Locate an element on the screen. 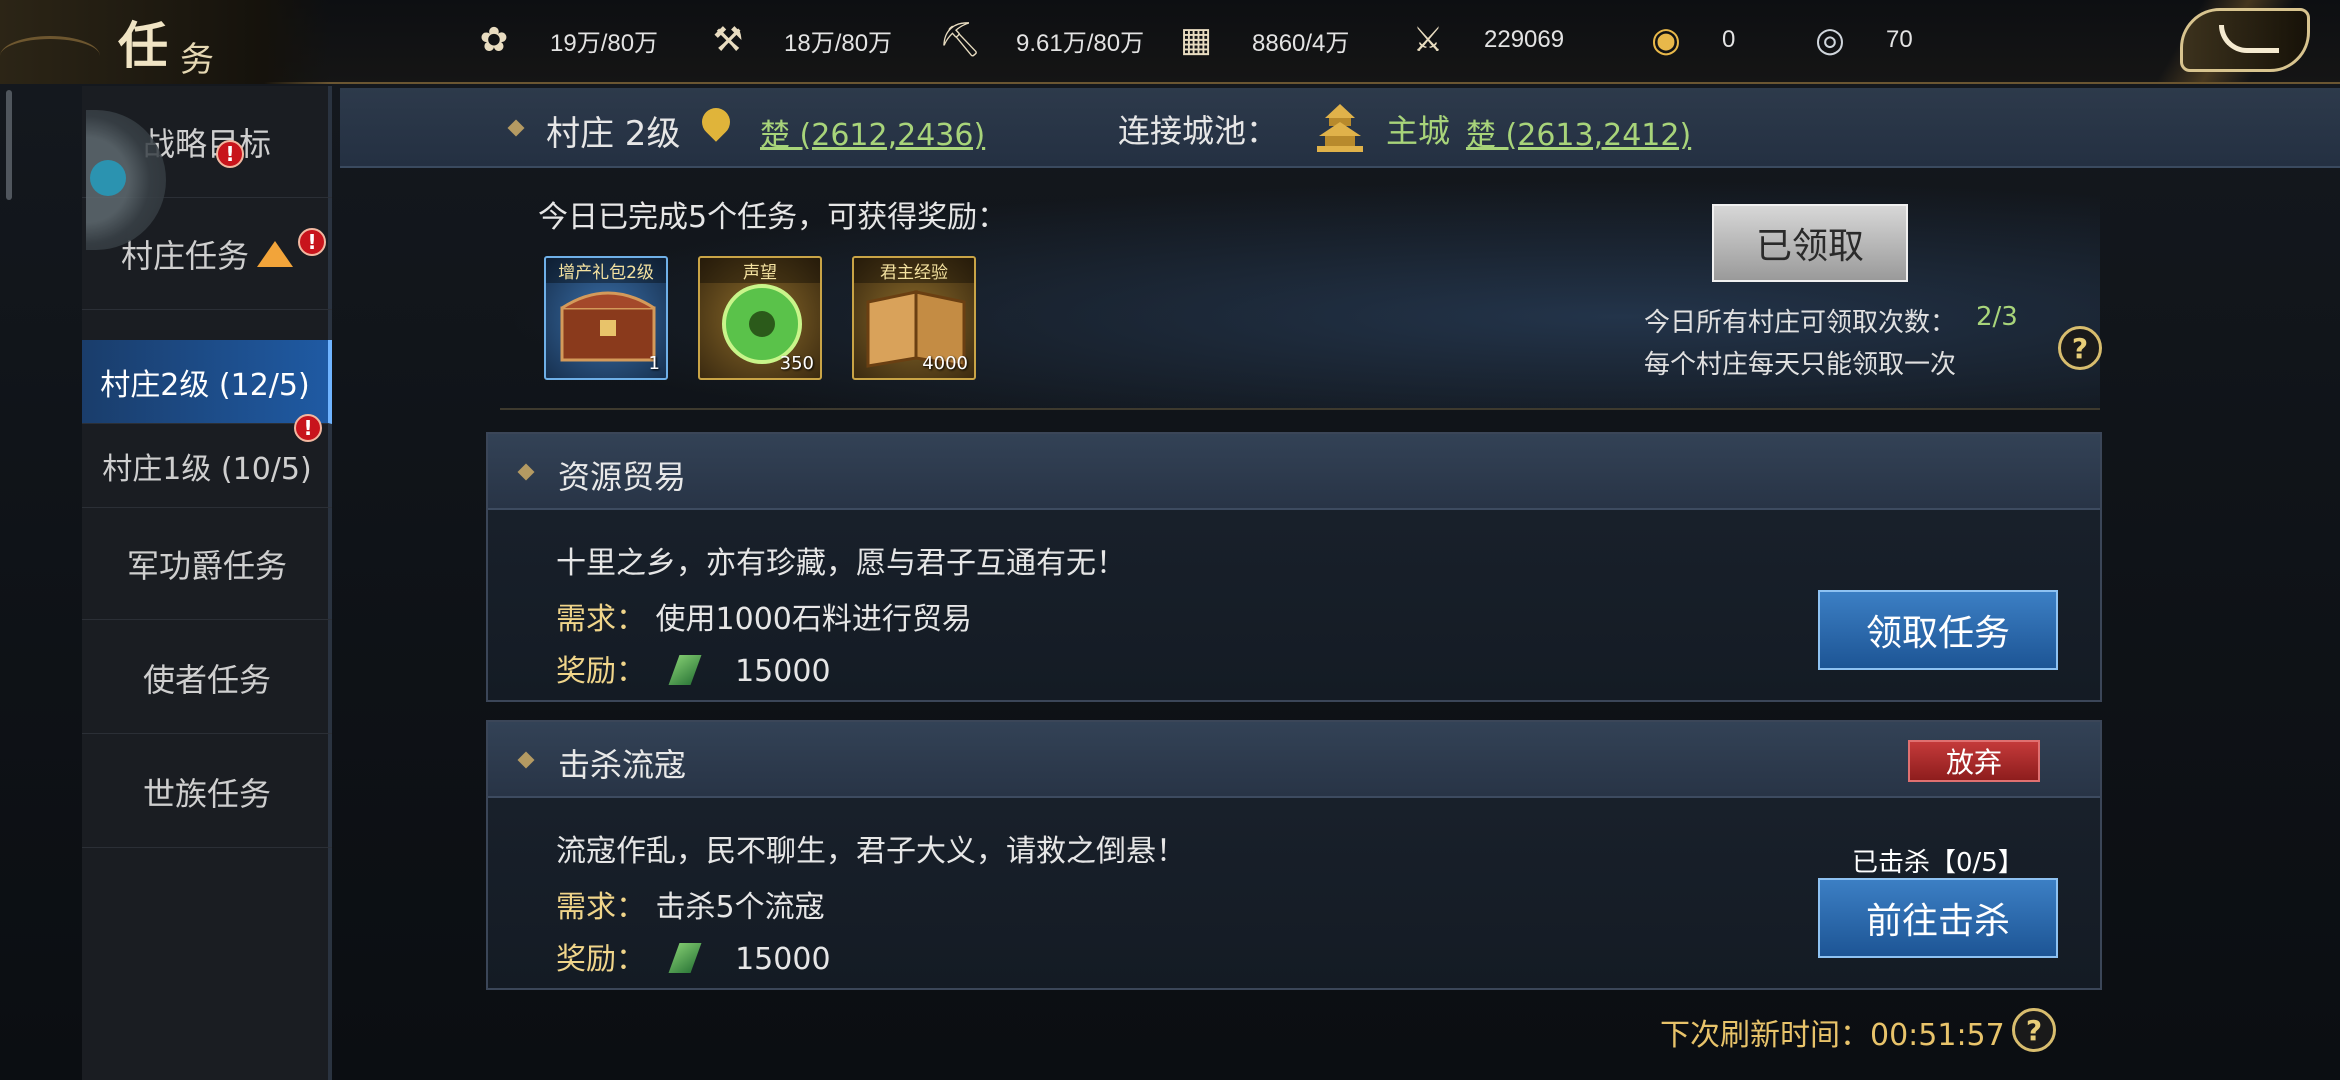  page-title-main: 任 is located at coordinates (143, 45).